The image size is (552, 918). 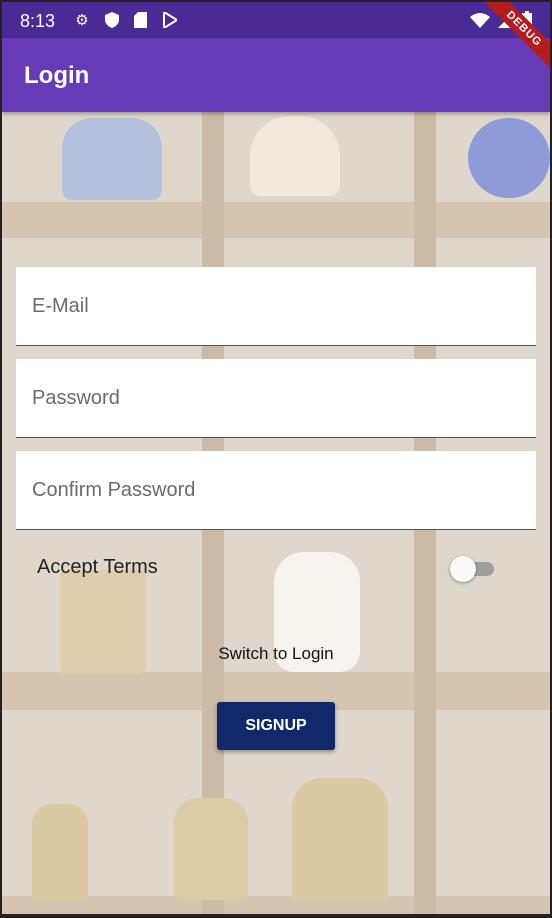 I want to click on email-field, so click(x=276, y=306).